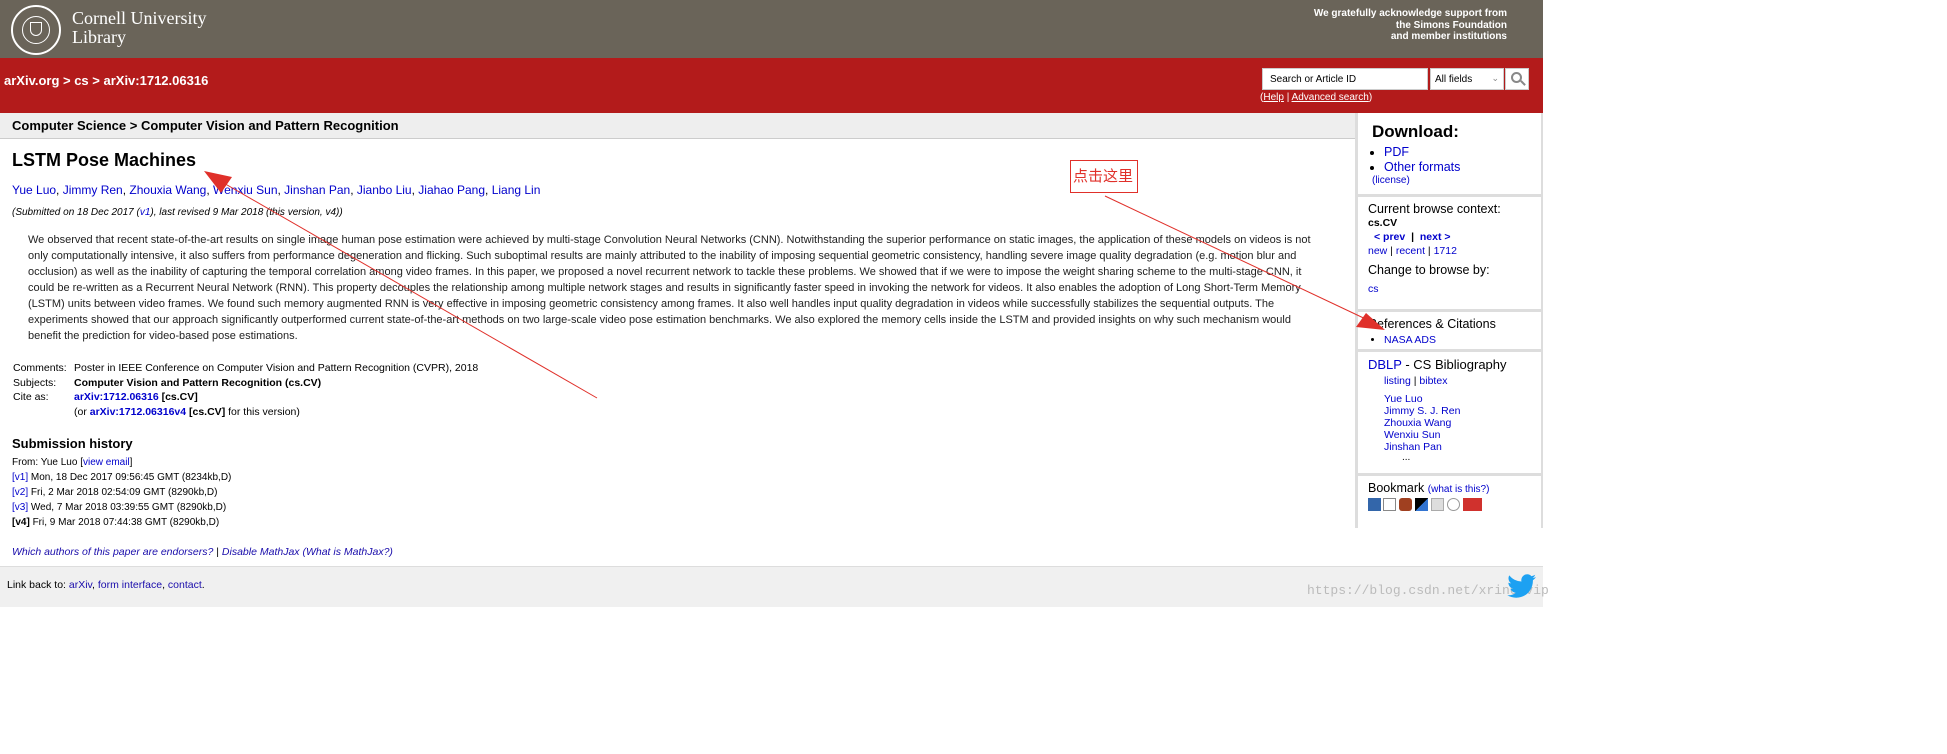 This screenshot has height=754, width=1947. Describe the element at coordinates (1522, 586) in the screenshot. I see `twitter-icon` at that location.